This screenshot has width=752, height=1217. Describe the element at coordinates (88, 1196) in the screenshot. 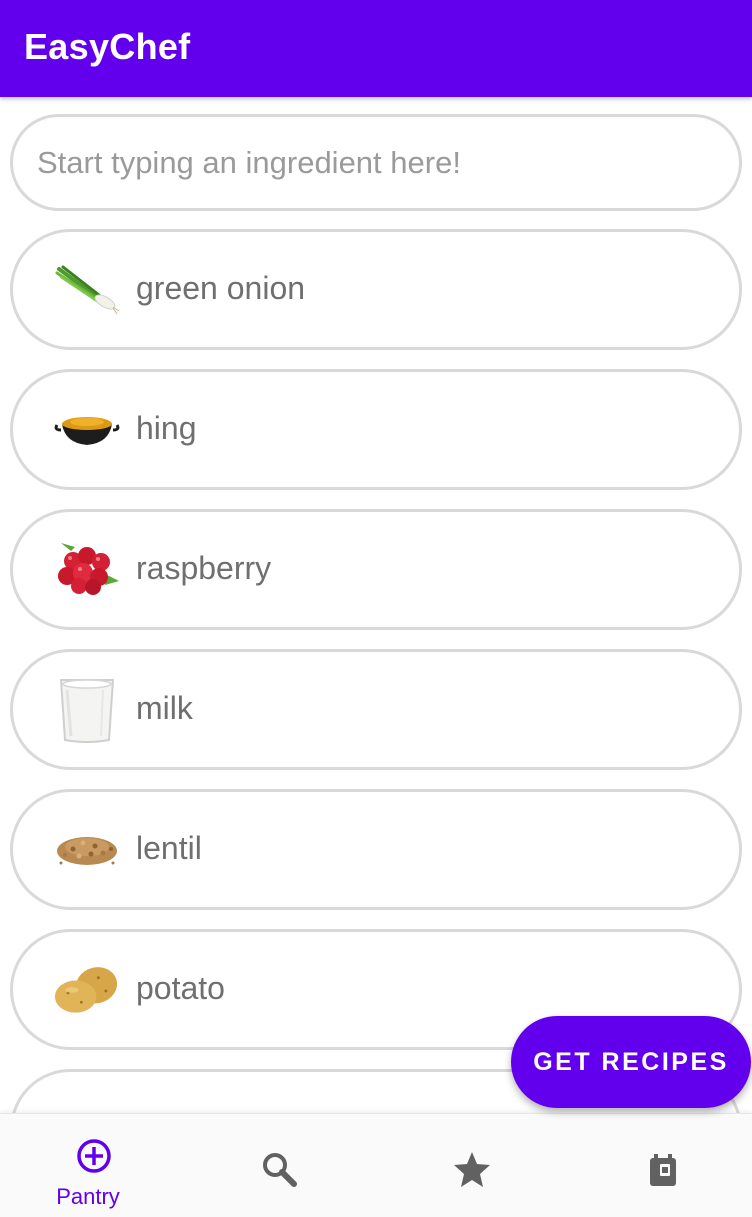

I see `nav-label-pantry: Pantry` at that location.